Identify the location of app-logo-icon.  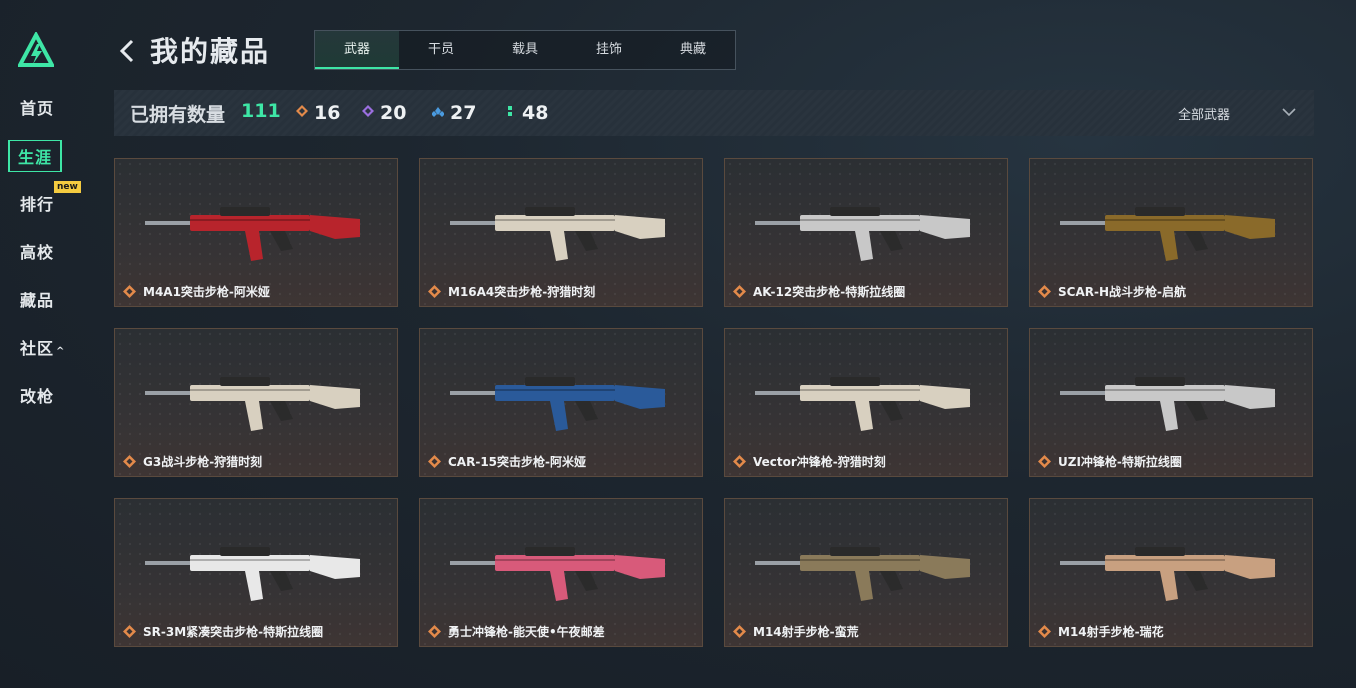
(36, 50).